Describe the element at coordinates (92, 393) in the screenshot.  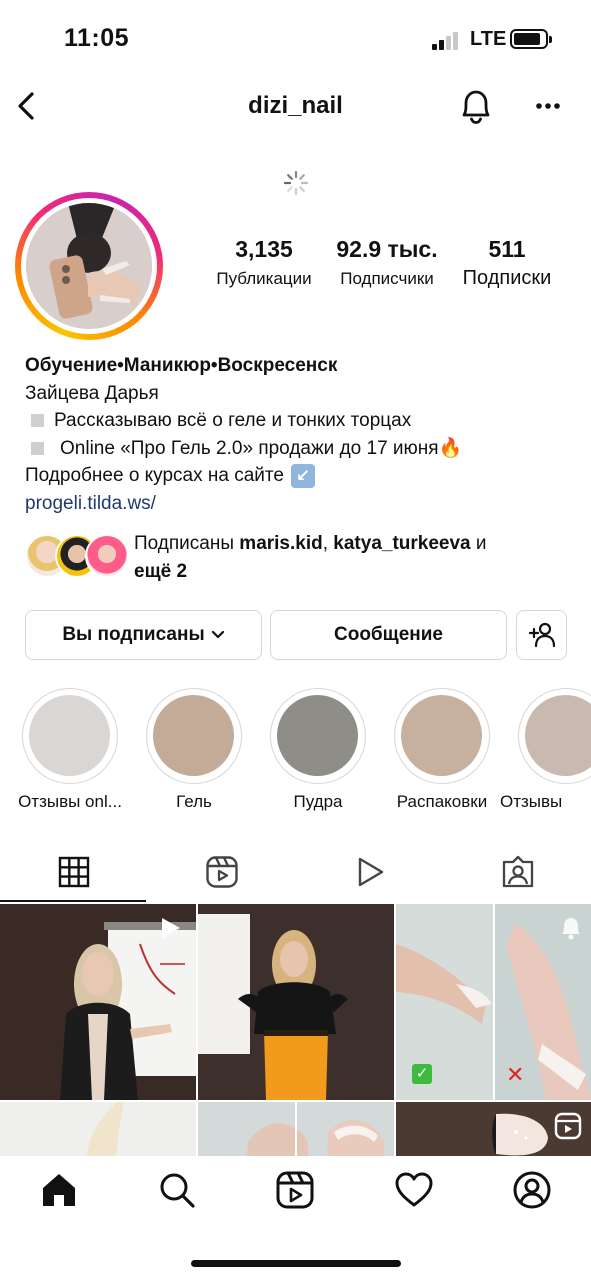
I see `bio-line: Зайцева Дарья` at that location.